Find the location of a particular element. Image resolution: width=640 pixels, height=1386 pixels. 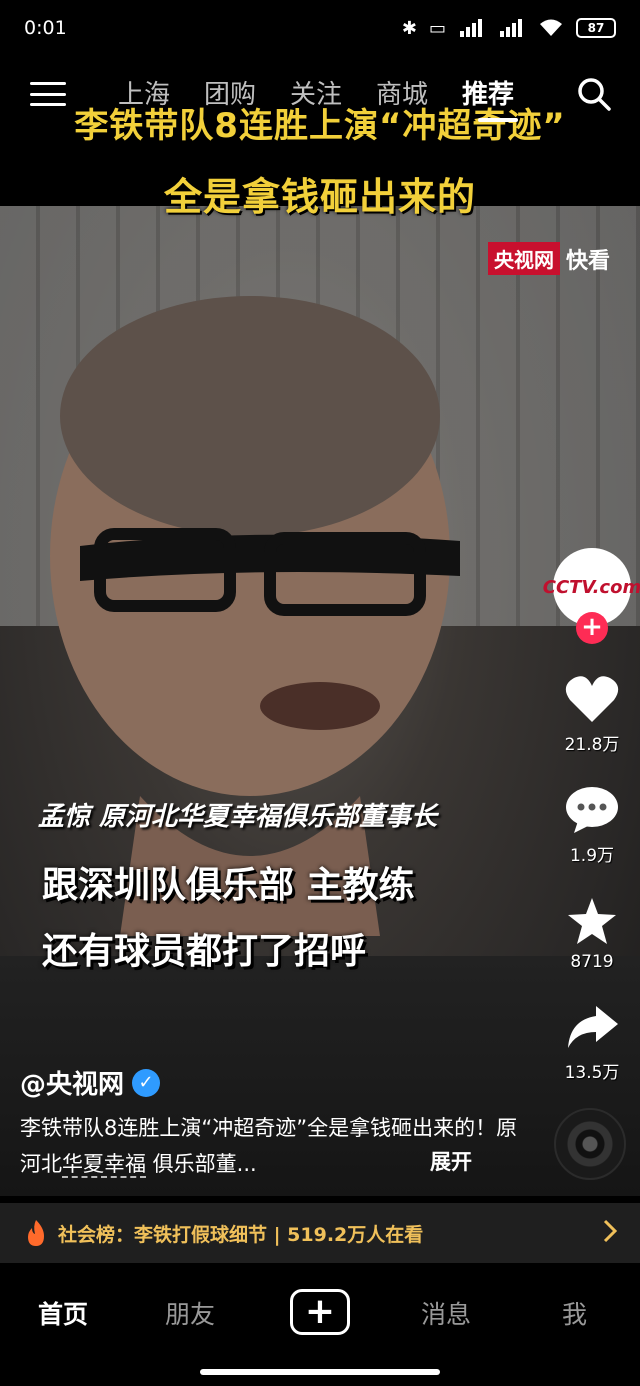

status-bar: 0:01 ✱ ▭ 87 is located at coordinates (320, 28).